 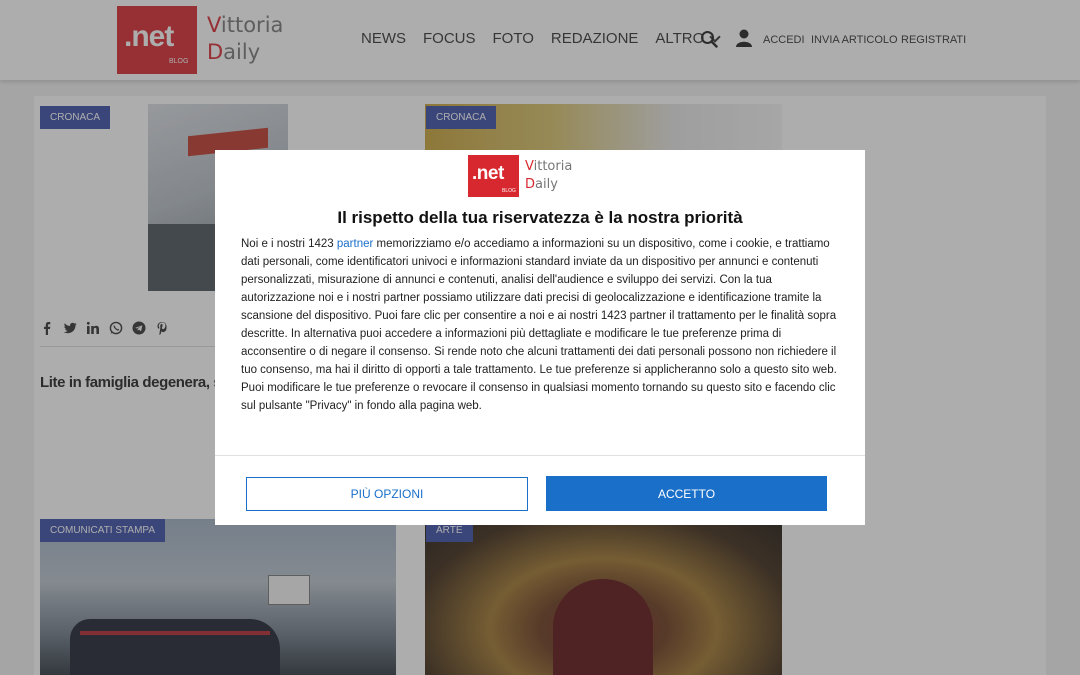 What do you see at coordinates (686, 493) in the screenshot?
I see `accept-button: ACCETTO` at bounding box center [686, 493].